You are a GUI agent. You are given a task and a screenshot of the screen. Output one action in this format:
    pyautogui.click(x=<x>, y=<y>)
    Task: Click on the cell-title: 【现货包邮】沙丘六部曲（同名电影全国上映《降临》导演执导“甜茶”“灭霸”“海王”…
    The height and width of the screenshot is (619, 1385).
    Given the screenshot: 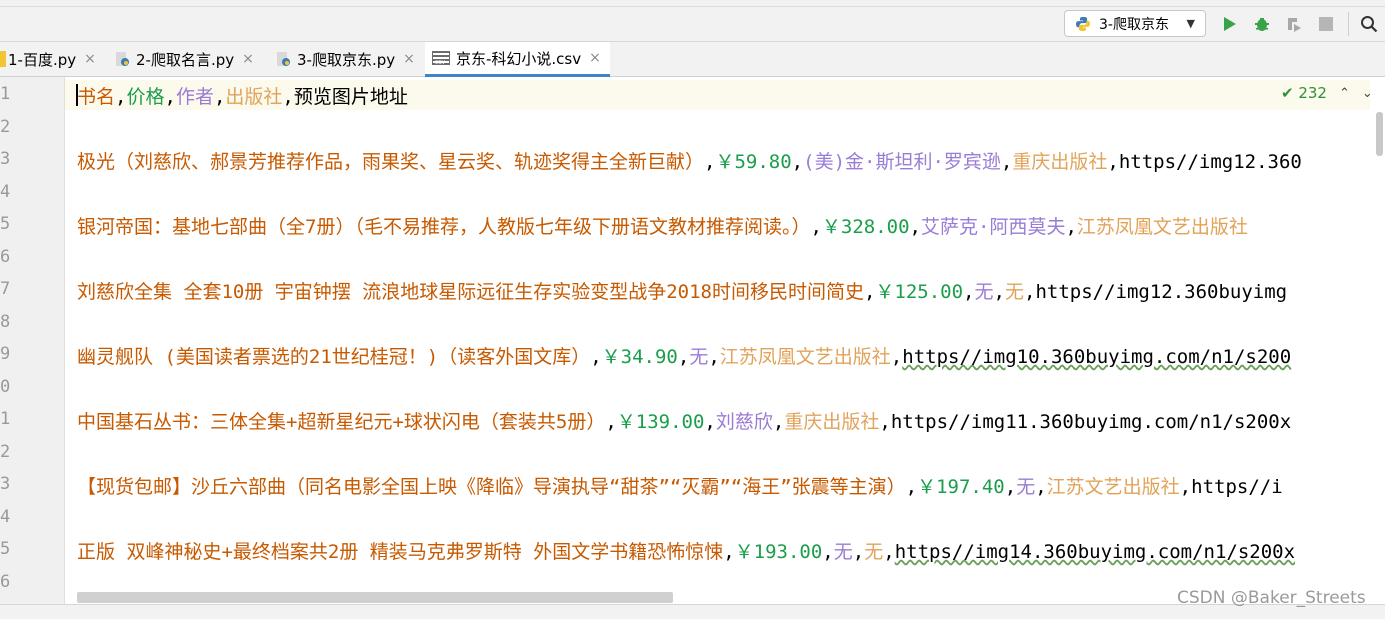 What is the action you would take?
    pyautogui.click(x=491, y=487)
    